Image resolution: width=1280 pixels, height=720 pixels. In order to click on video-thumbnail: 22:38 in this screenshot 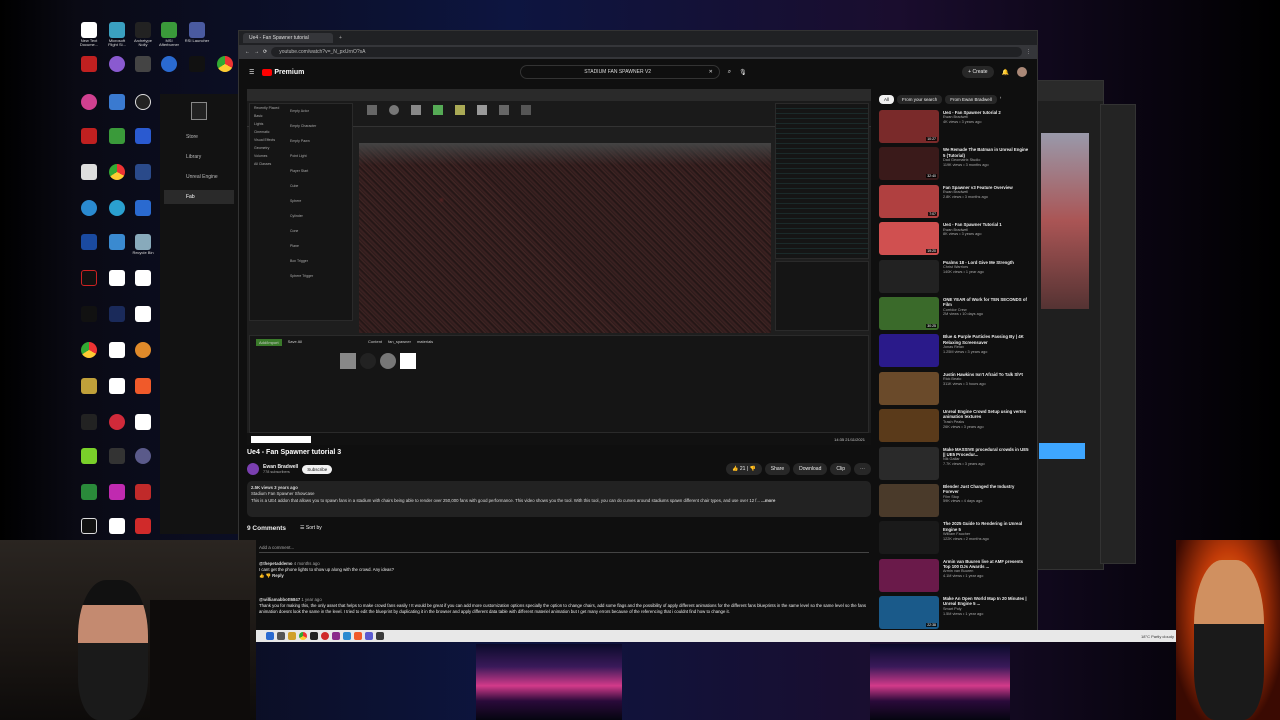, I will do `click(909, 613)`.